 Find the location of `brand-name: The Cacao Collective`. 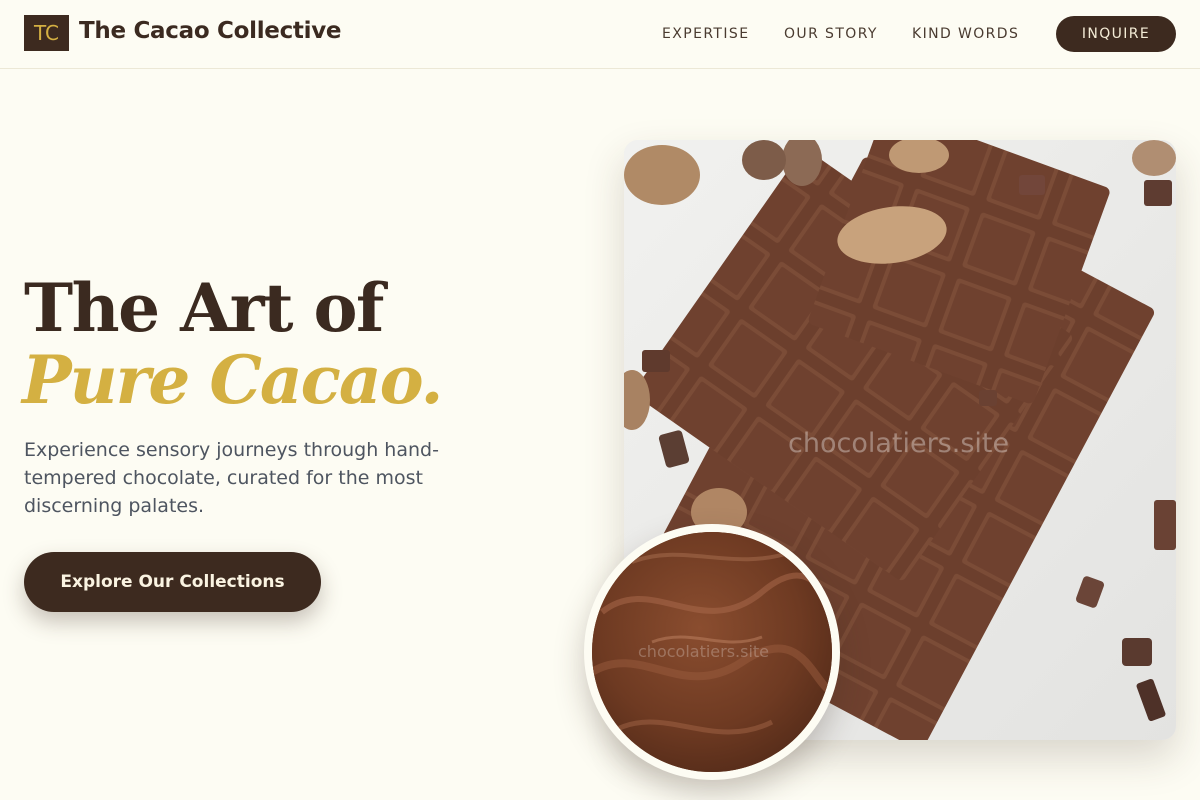

brand-name: The Cacao Collective is located at coordinates (210, 31).